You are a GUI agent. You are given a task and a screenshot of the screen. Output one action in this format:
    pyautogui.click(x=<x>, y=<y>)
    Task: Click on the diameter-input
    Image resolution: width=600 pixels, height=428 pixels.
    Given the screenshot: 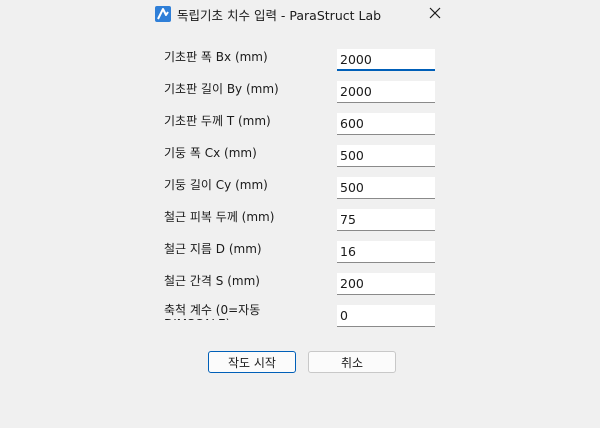 What is the action you would take?
    pyautogui.click(x=386, y=252)
    